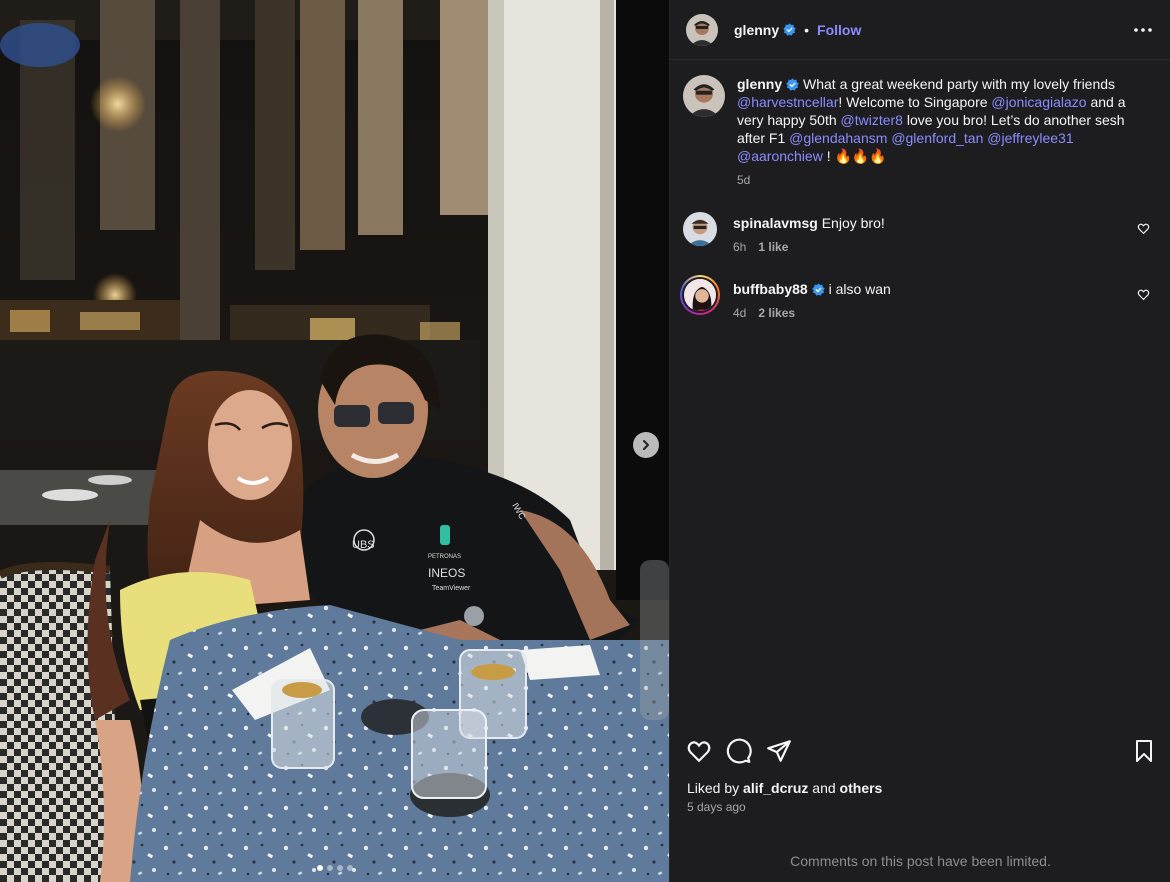 This screenshot has width=1170, height=882. I want to click on comment-likes: 1 like, so click(773, 247).